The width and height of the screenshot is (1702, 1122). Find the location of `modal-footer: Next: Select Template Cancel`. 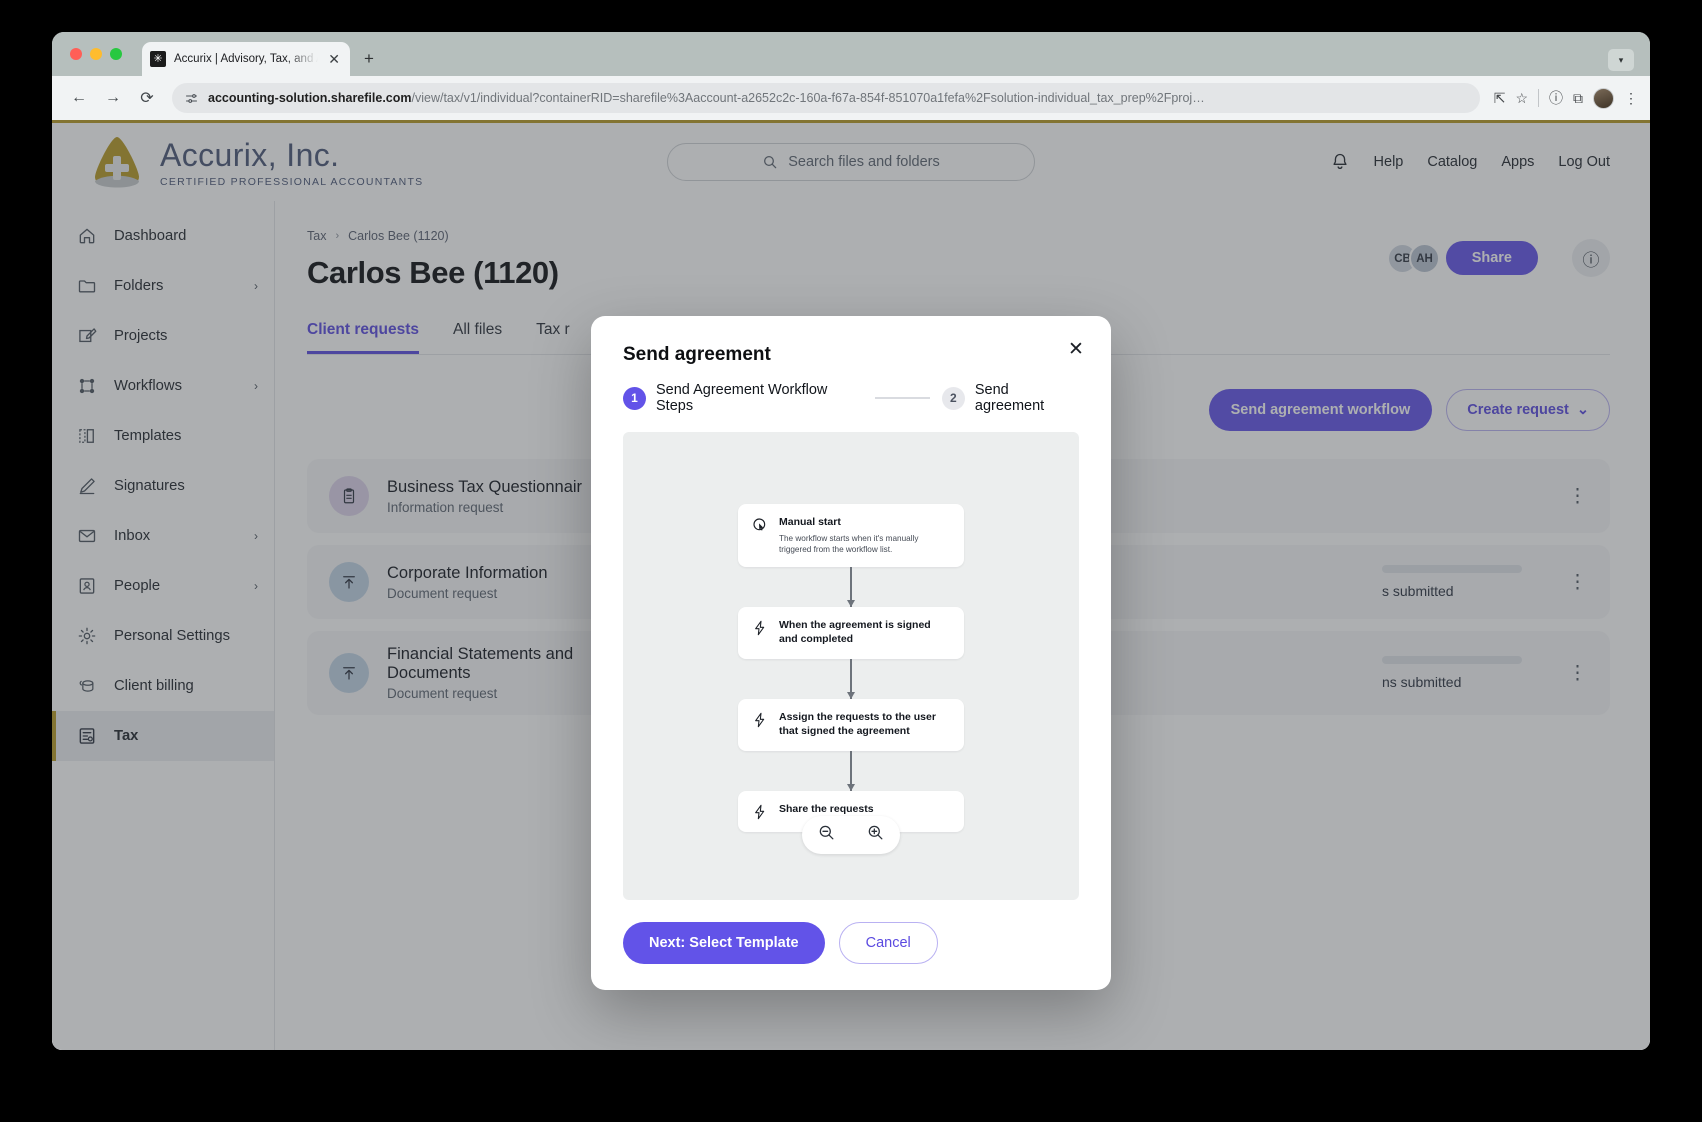

modal-footer: Next: Select Template Cancel is located at coordinates (851, 943).